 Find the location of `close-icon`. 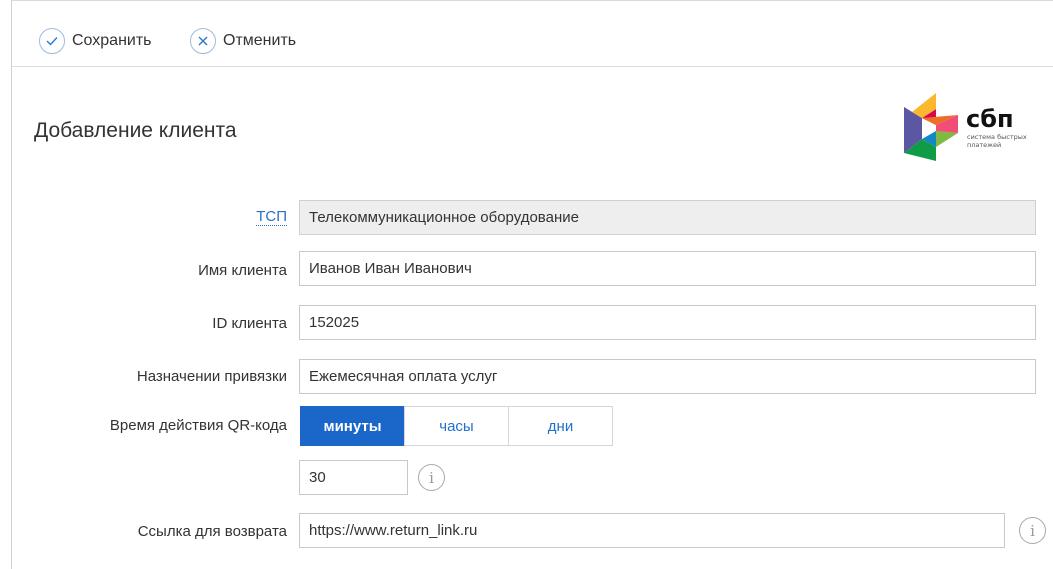

close-icon is located at coordinates (203, 41).